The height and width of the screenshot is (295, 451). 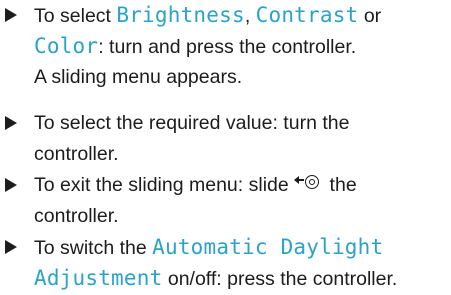 I want to click on step-text-segment: To exit the sliding menu: slide, so click(x=164, y=185).